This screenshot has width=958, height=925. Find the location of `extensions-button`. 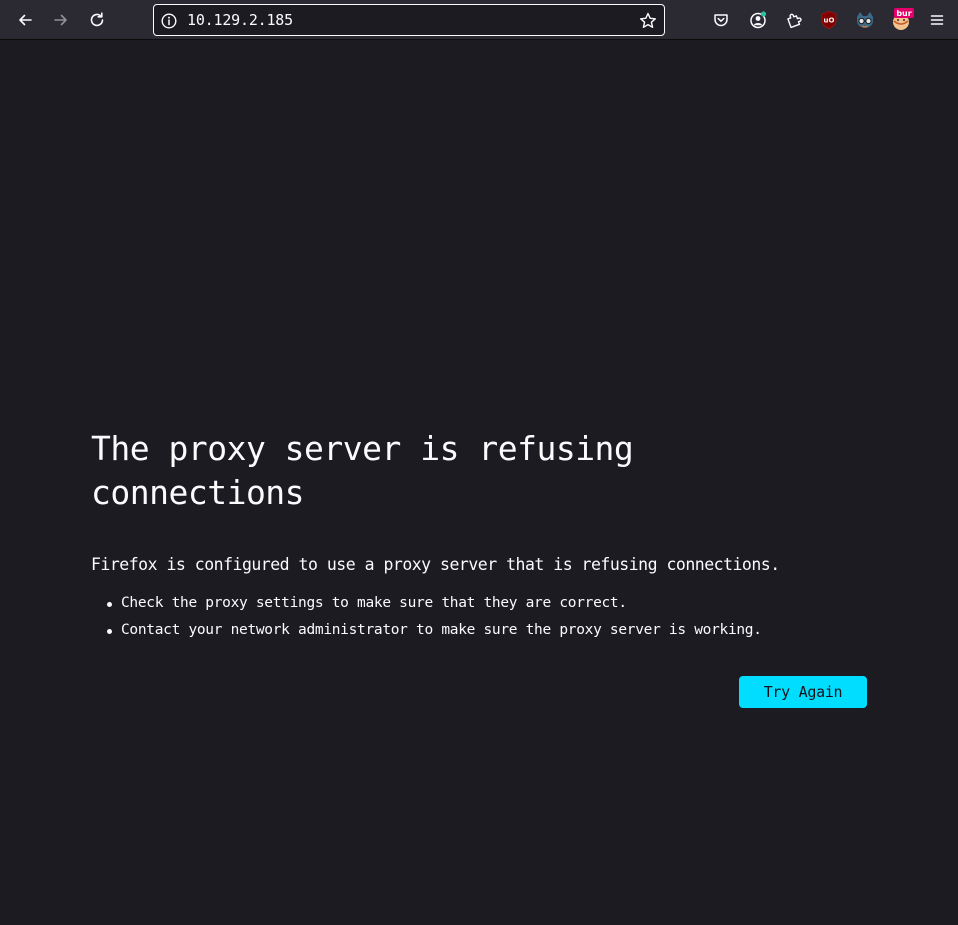

extensions-button is located at coordinates (794, 20).